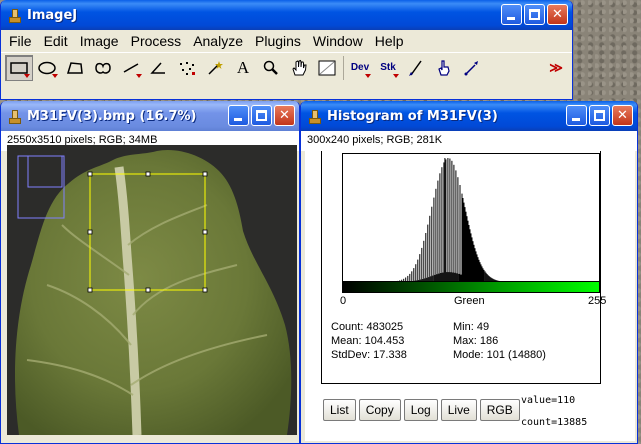  I want to click on hand-icon, so click(299, 67).